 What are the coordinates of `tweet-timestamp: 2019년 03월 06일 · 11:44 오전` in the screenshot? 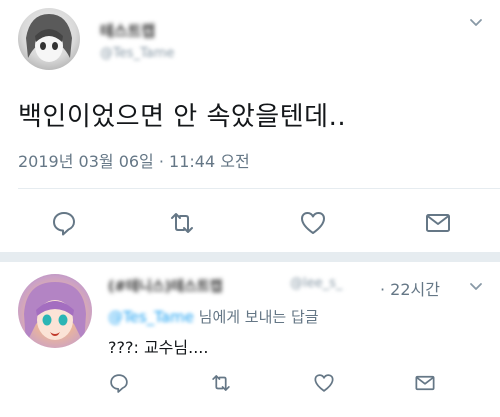 It's located at (134, 160).